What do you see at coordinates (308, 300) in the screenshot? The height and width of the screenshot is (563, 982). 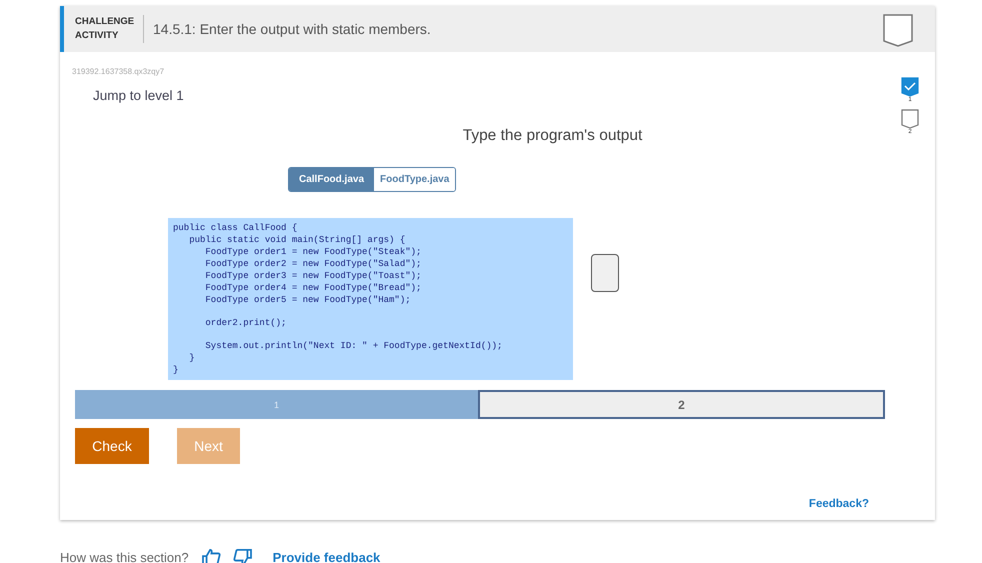 I see `code-line: FoodType order5 = new FoodType("Ham");` at bounding box center [308, 300].